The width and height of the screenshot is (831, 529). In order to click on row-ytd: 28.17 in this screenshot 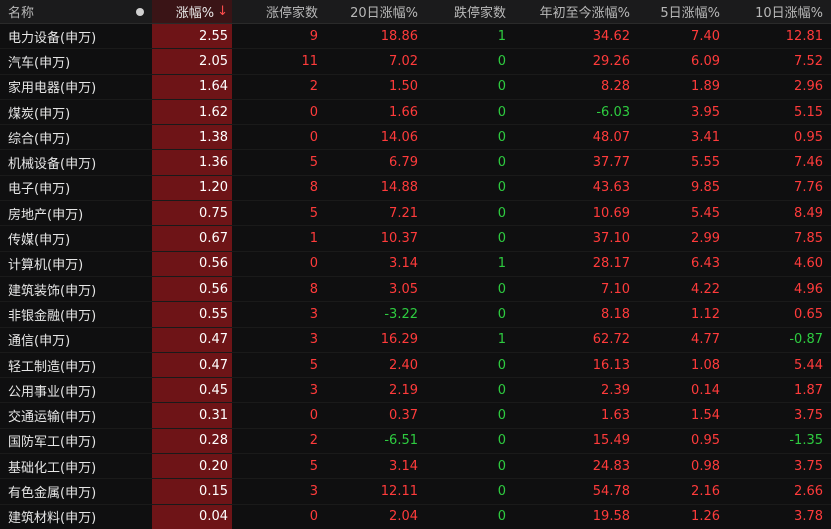, I will do `click(611, 264)`.